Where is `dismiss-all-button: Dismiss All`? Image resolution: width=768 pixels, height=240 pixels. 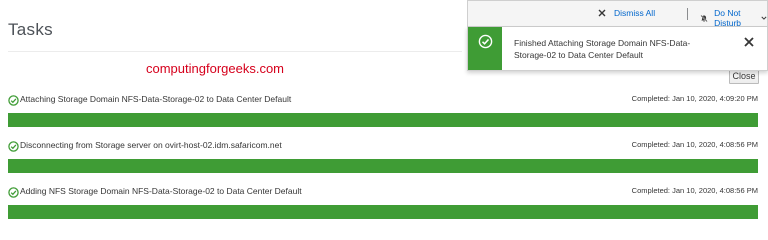 dismiss-all-button: Dismiss All is located at coordinates (626, 13).